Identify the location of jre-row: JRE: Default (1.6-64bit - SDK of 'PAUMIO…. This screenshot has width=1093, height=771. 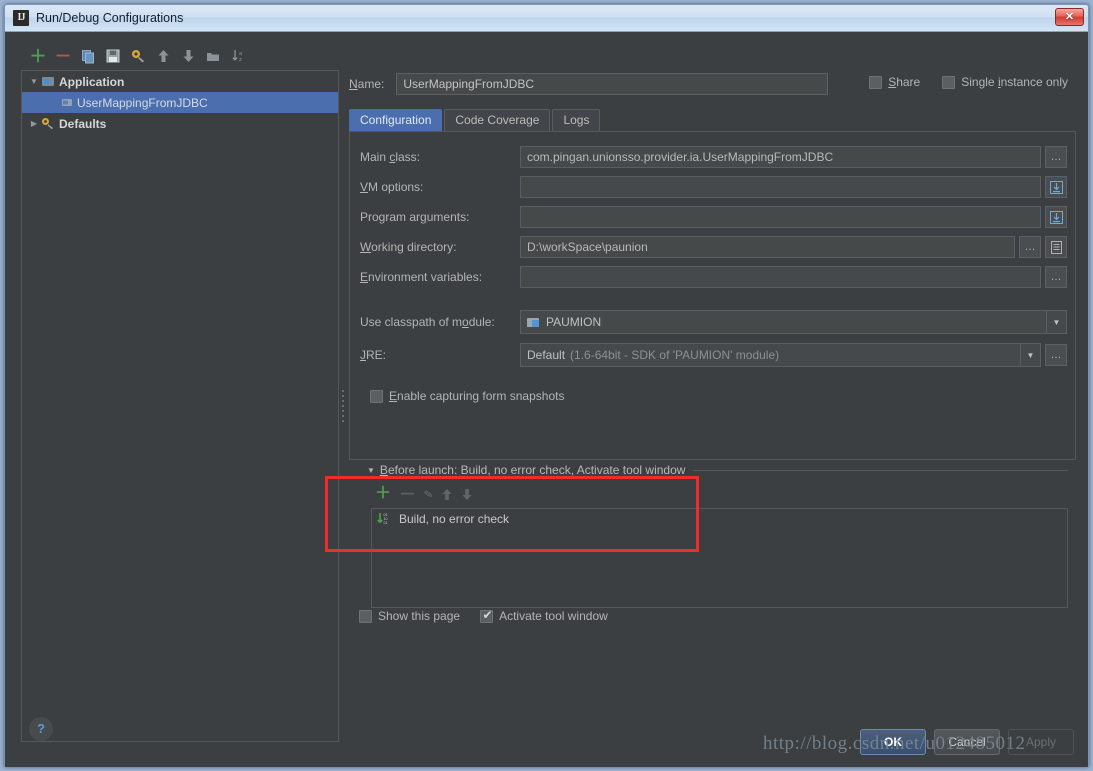
(713, 355).